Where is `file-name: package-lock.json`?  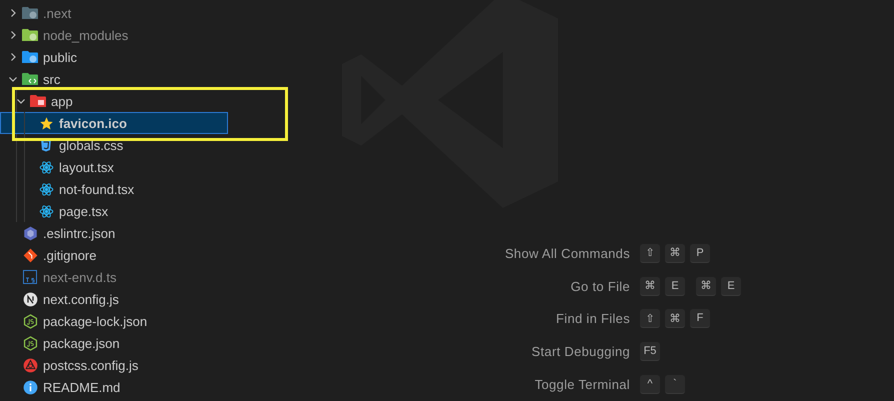 file-name: package-lock.json is located at coordinates (95, 321).